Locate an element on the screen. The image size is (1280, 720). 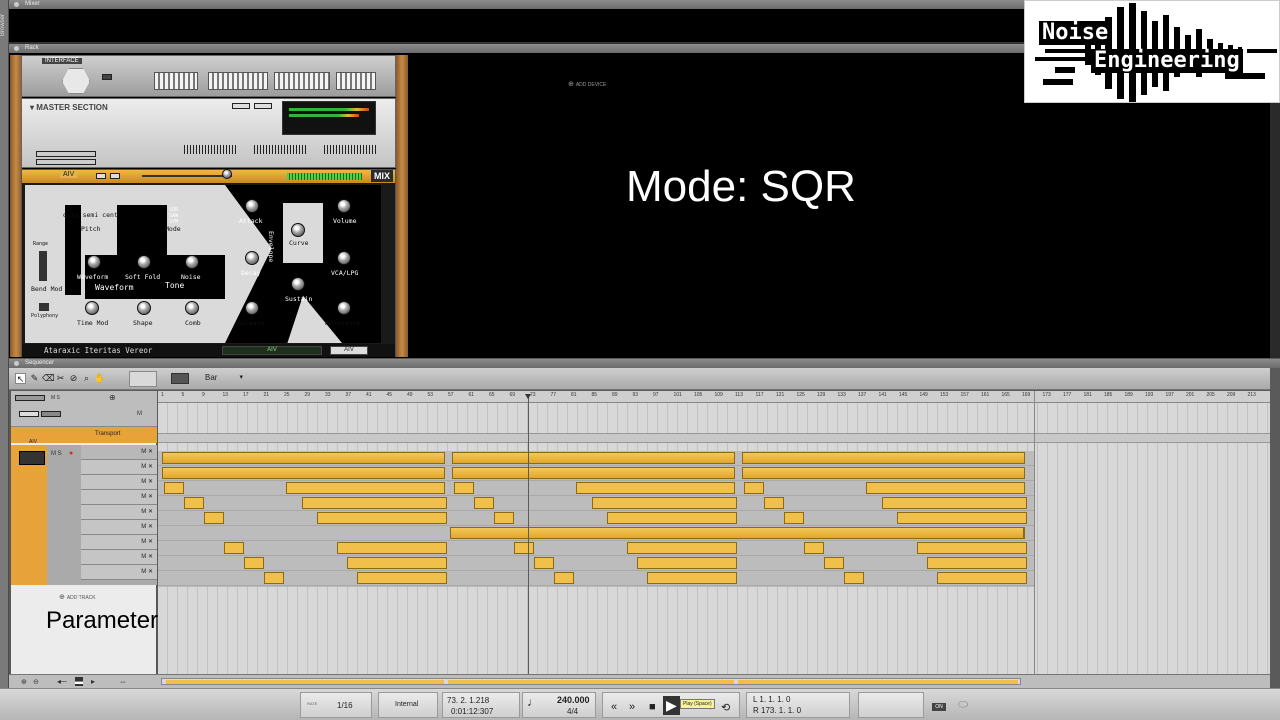
loop-end-marker is located at coordinates (1034, 532).